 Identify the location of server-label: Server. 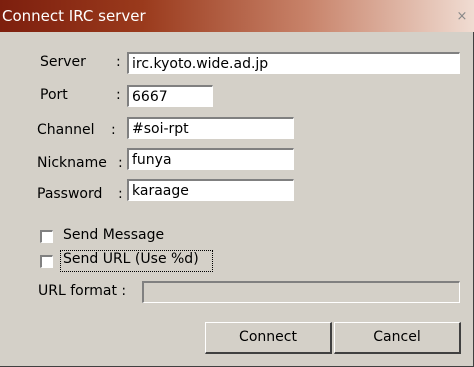
(63, 62).